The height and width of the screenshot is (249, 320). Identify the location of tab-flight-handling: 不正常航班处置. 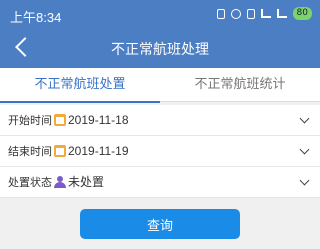
(80, 85).